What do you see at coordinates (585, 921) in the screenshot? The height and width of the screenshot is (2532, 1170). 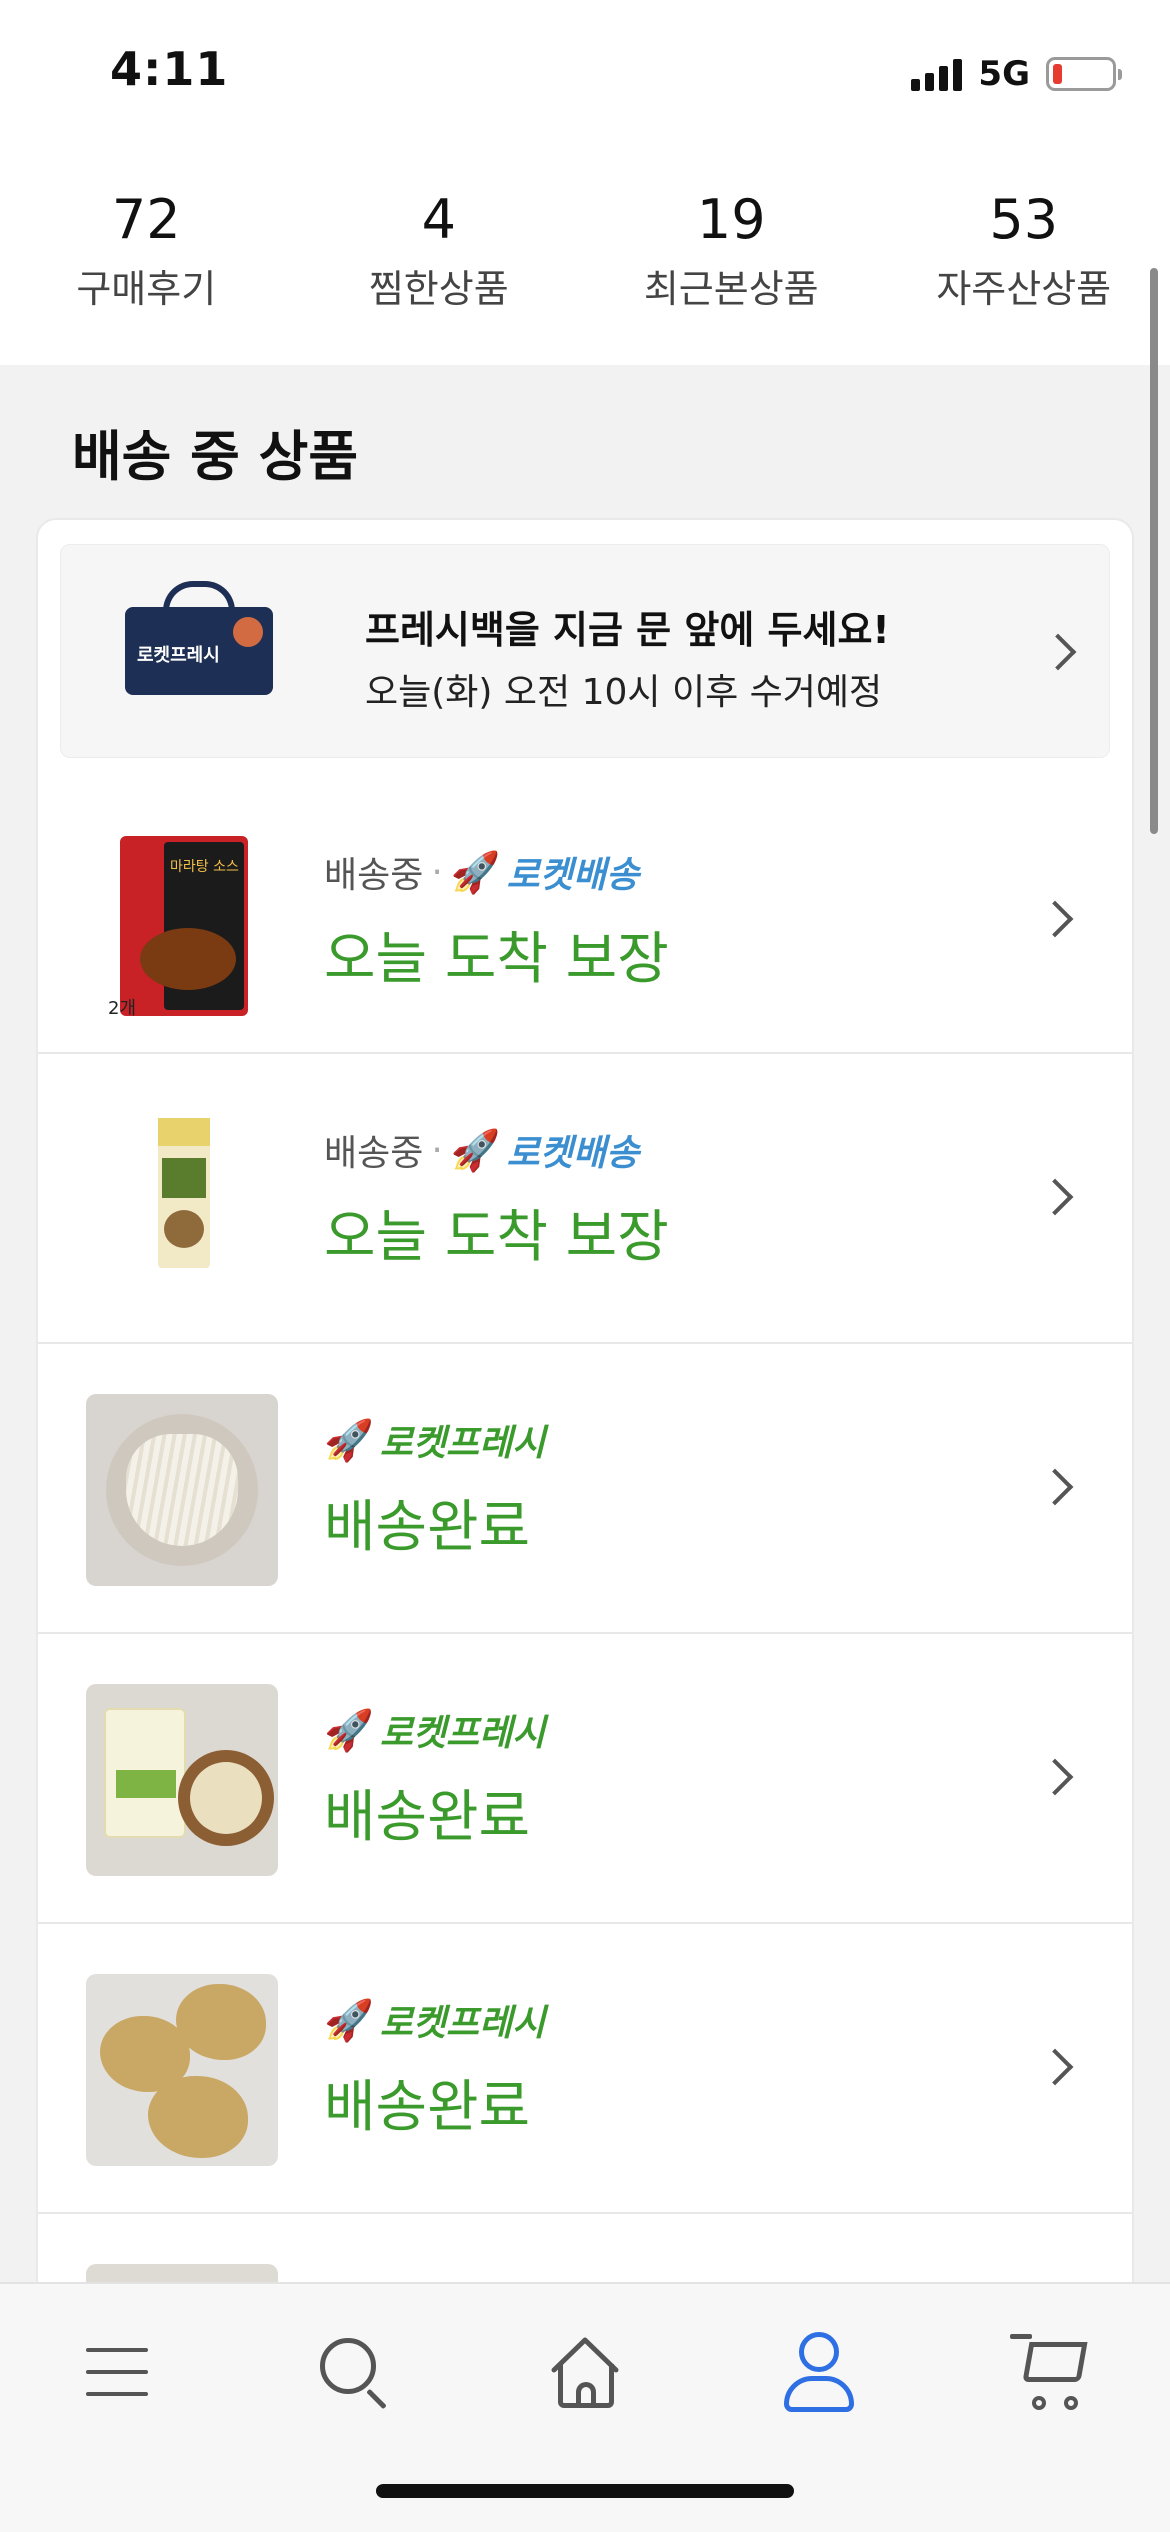 I see `shipment-item: 마라탕 소스 2개 배송중 · 🚀 로켓배송 오늘 도착 보장` at bounding box center [585, 921].